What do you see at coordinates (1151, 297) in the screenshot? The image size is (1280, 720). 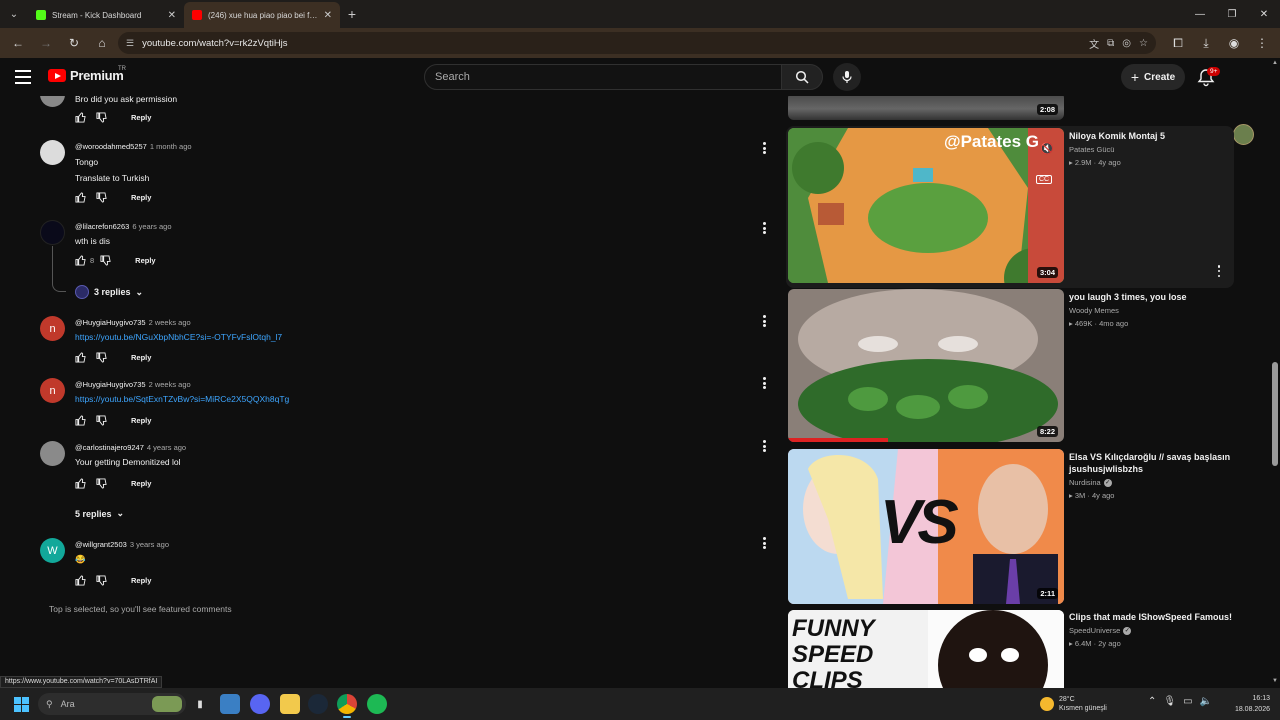 I see `video-title: you laugh 3 times, you lose` at bounding box center [1151, 297].